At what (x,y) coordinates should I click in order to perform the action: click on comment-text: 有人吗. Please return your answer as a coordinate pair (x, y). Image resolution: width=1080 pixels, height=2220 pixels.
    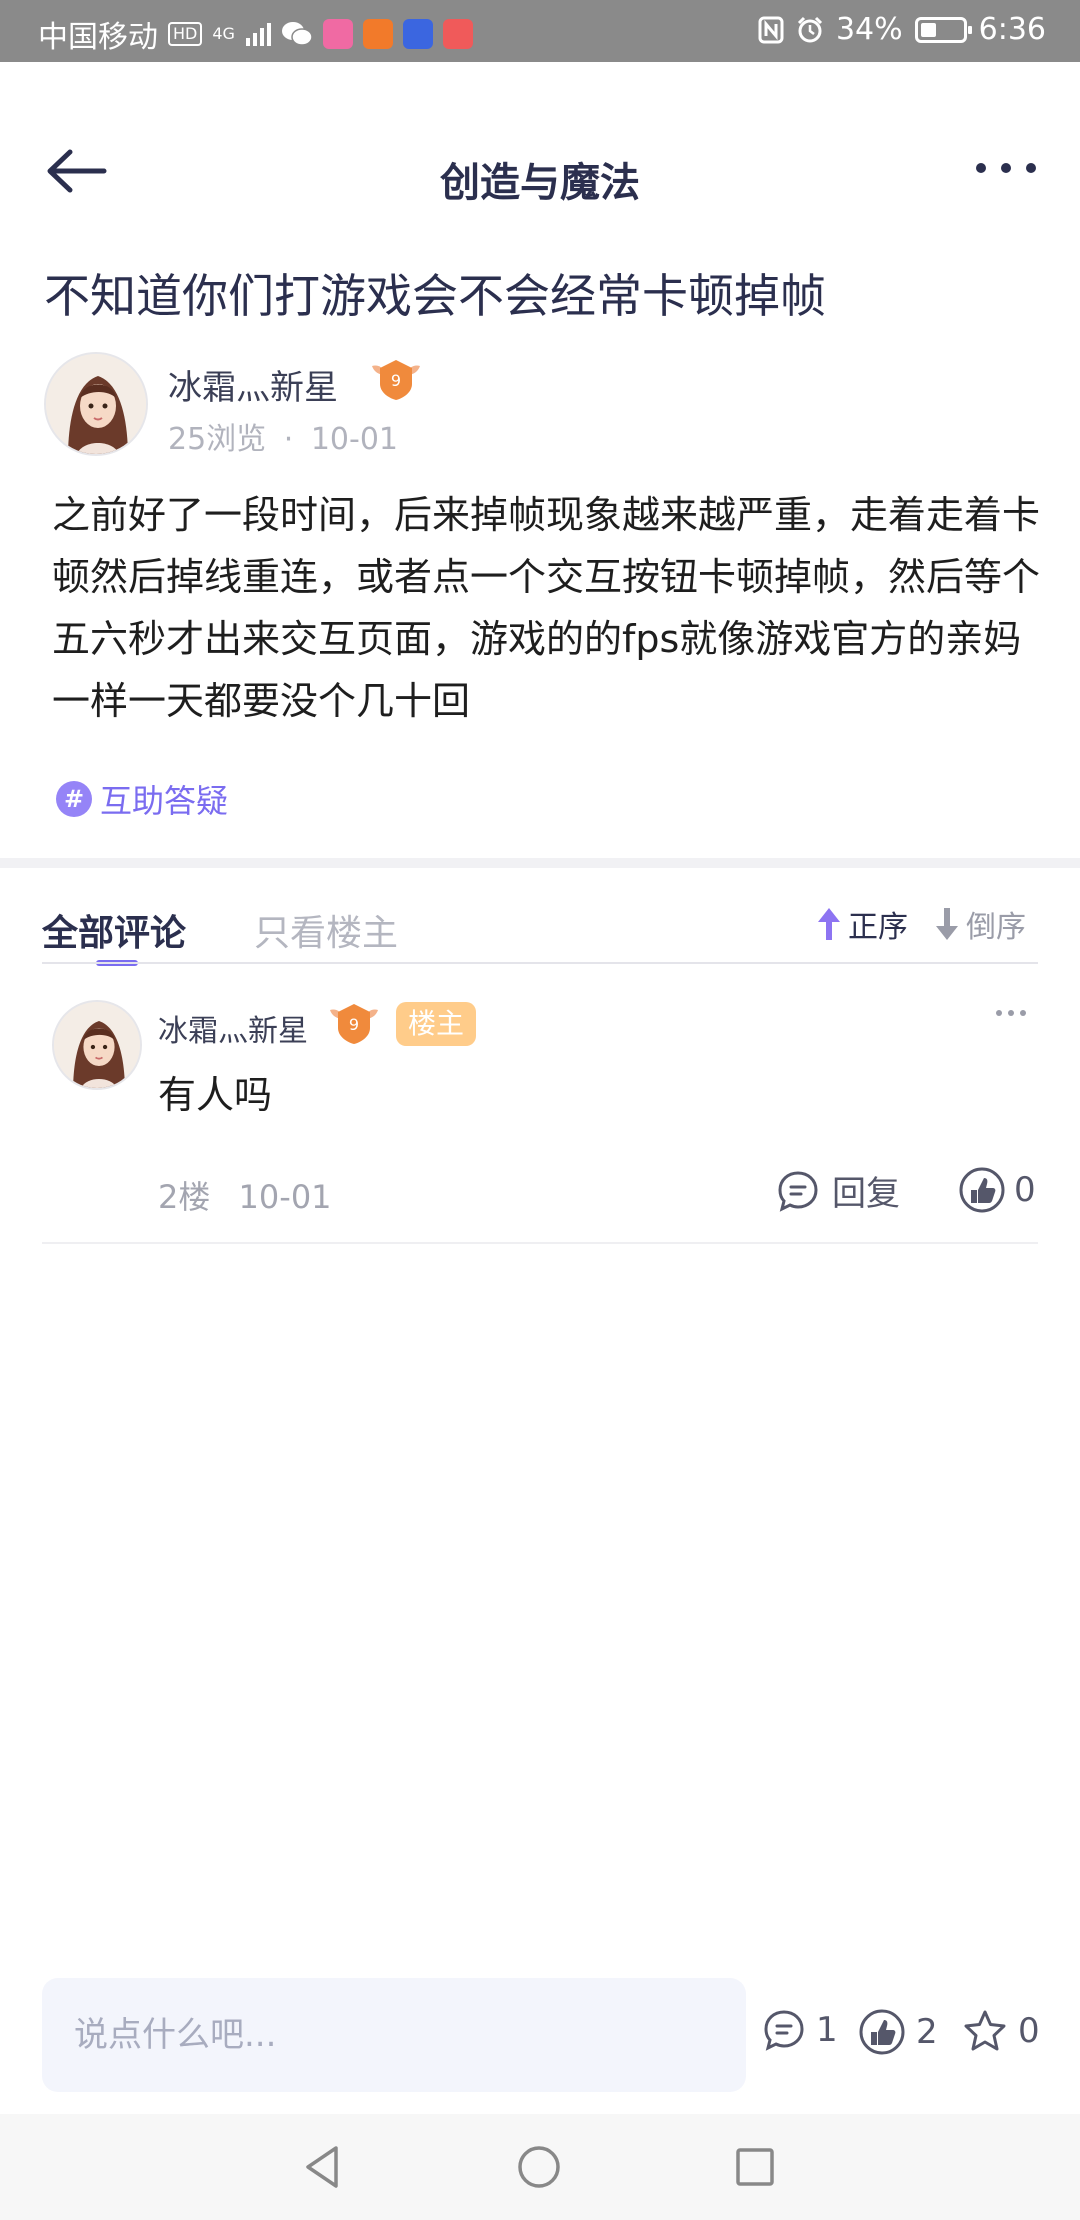
    Looking at the image, I should click on (215, 1095).